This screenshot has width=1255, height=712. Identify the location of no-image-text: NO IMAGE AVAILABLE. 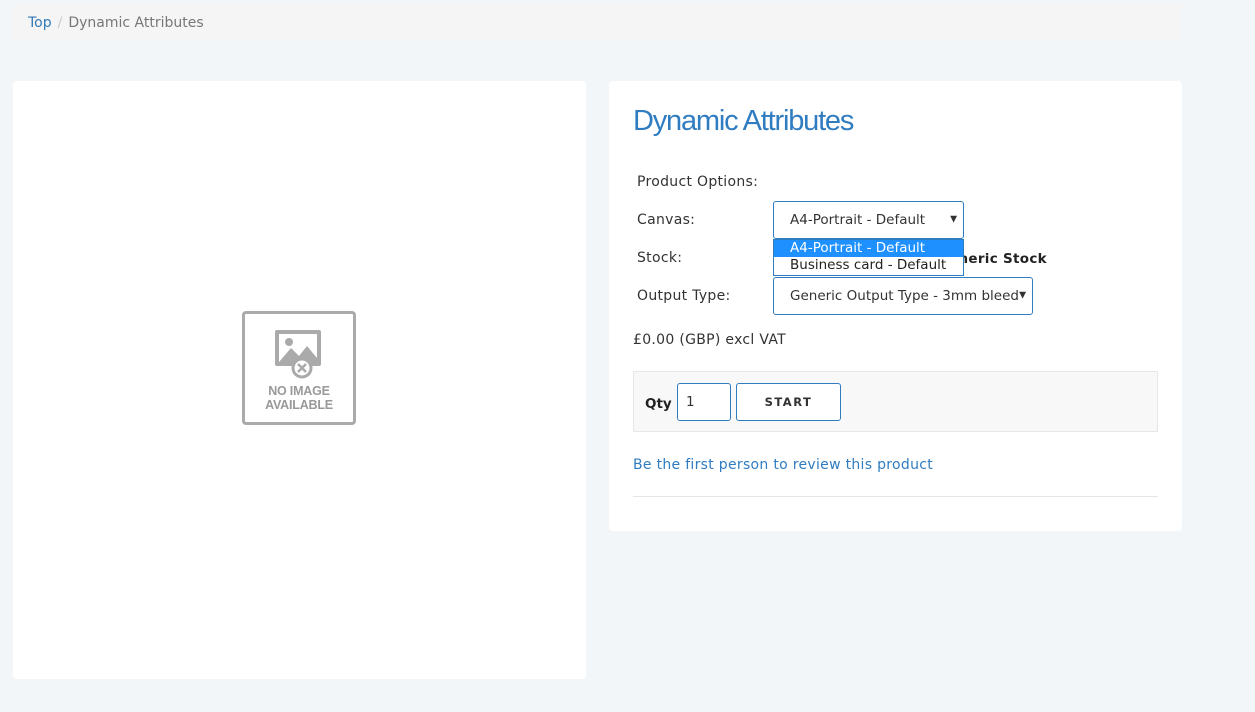
(299, 398).